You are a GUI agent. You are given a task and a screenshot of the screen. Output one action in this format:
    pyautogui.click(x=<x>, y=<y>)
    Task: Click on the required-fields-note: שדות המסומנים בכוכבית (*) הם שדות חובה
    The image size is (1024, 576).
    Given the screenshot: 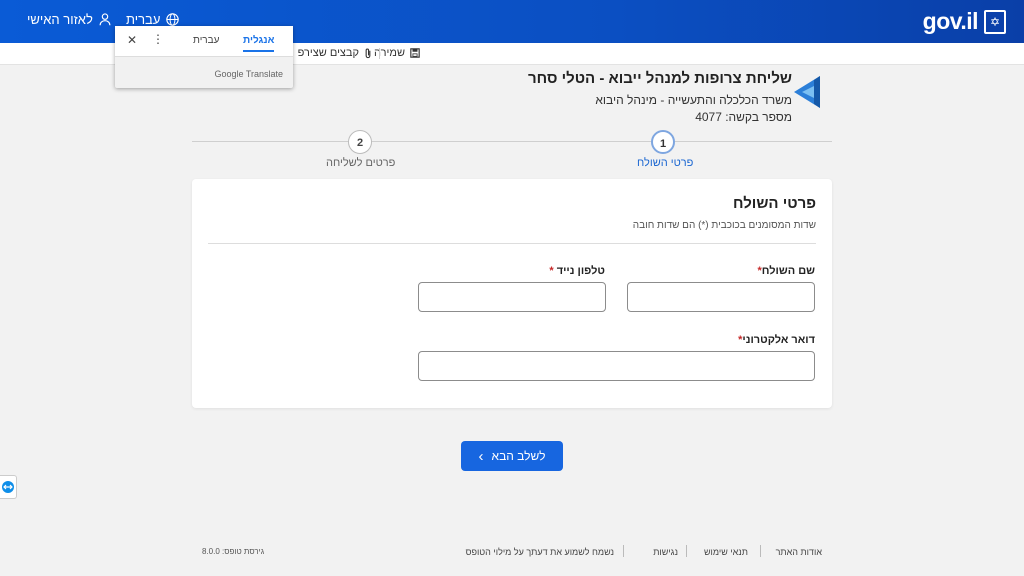 What is the action you would take?
    pyautogui.click(x=724, y=225)
    